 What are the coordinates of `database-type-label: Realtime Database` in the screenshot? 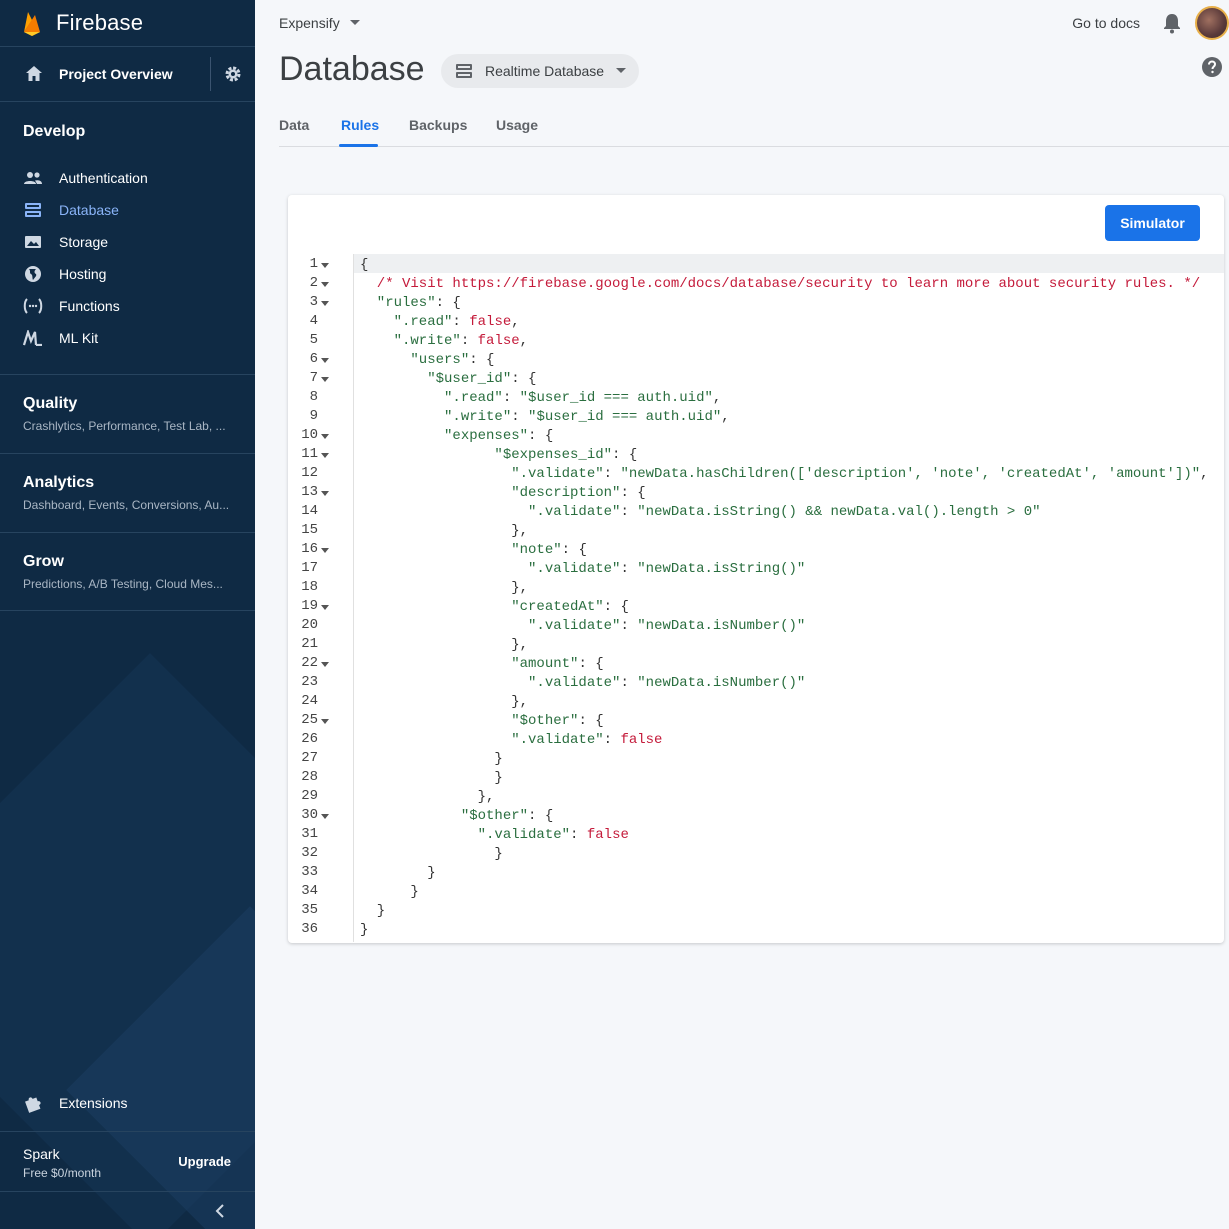 It's located at (545, 71).